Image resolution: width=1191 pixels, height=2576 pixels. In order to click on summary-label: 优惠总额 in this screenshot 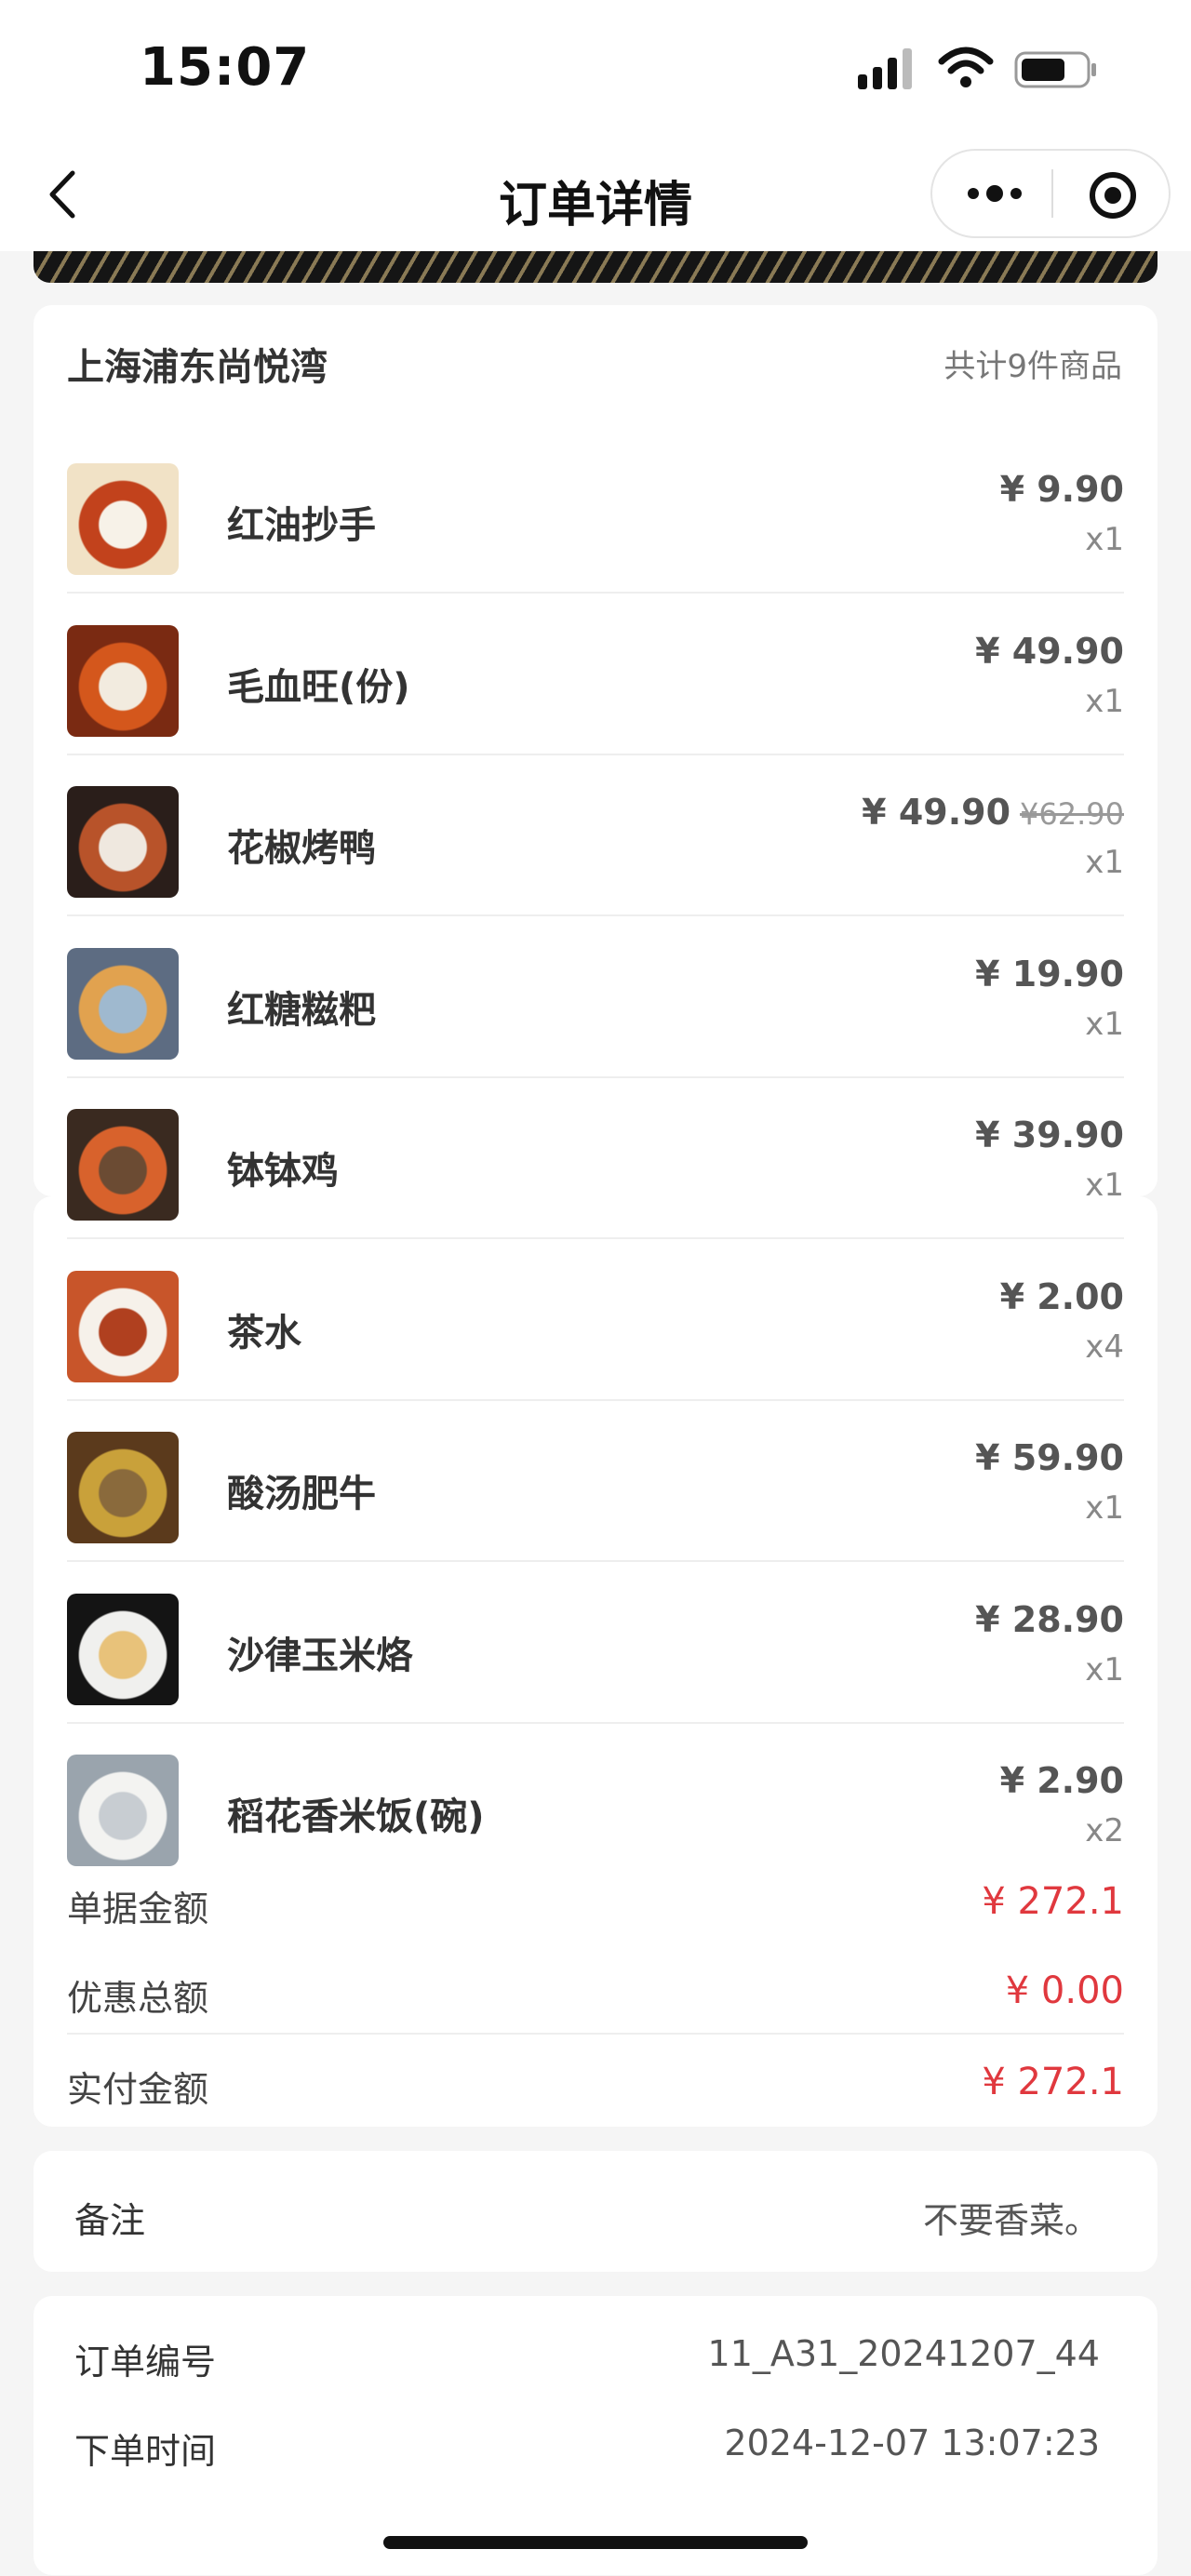, I will do `click(138, 1999)`.